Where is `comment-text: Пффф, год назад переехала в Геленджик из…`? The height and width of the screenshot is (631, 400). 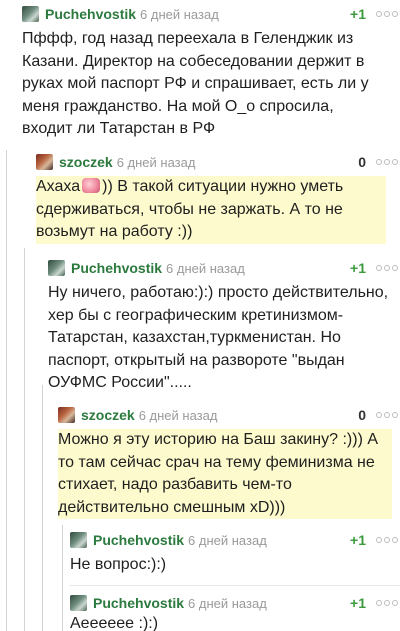
comment-text: Пффф, год назад переехала в Геленджик из… is located at coordinates (195, 83).